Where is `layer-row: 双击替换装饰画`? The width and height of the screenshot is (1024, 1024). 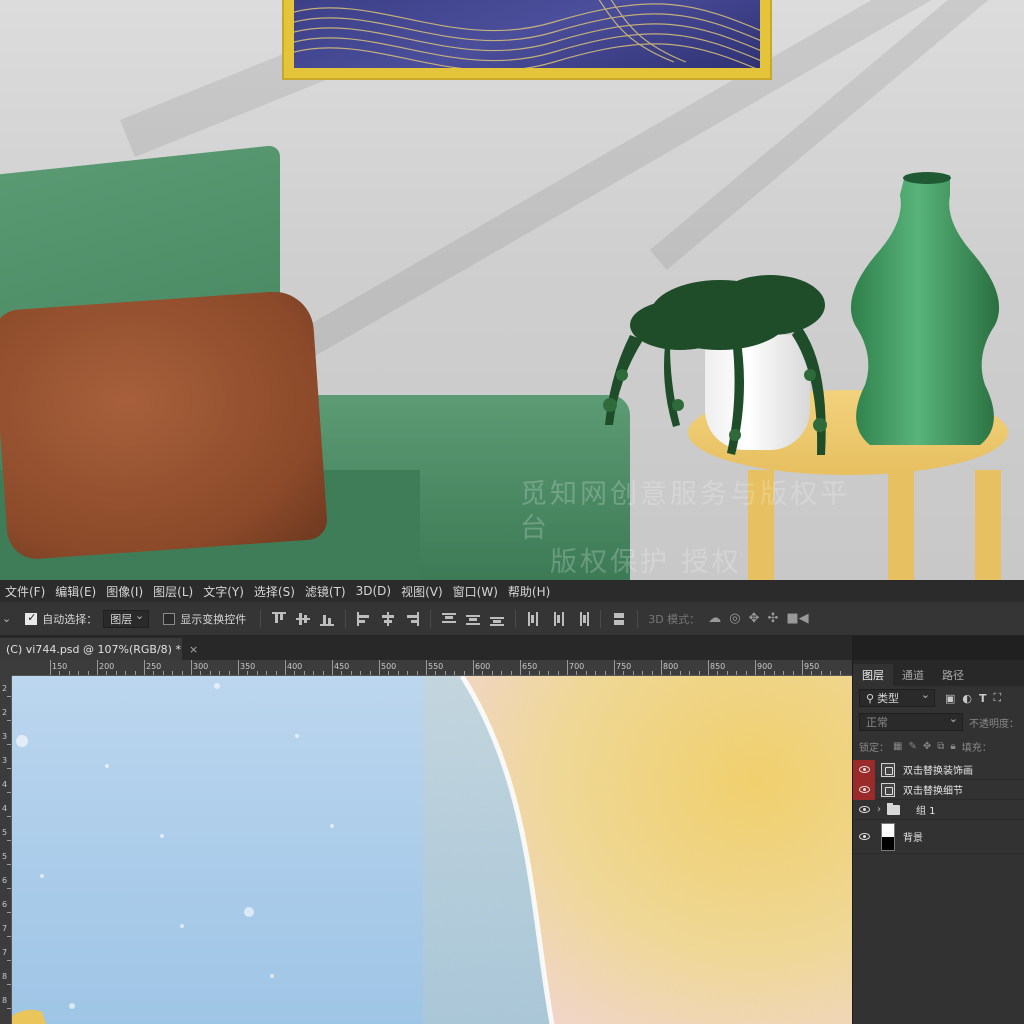 layer-row: 双击替换装饰画 is located at coordinates (938, 769).